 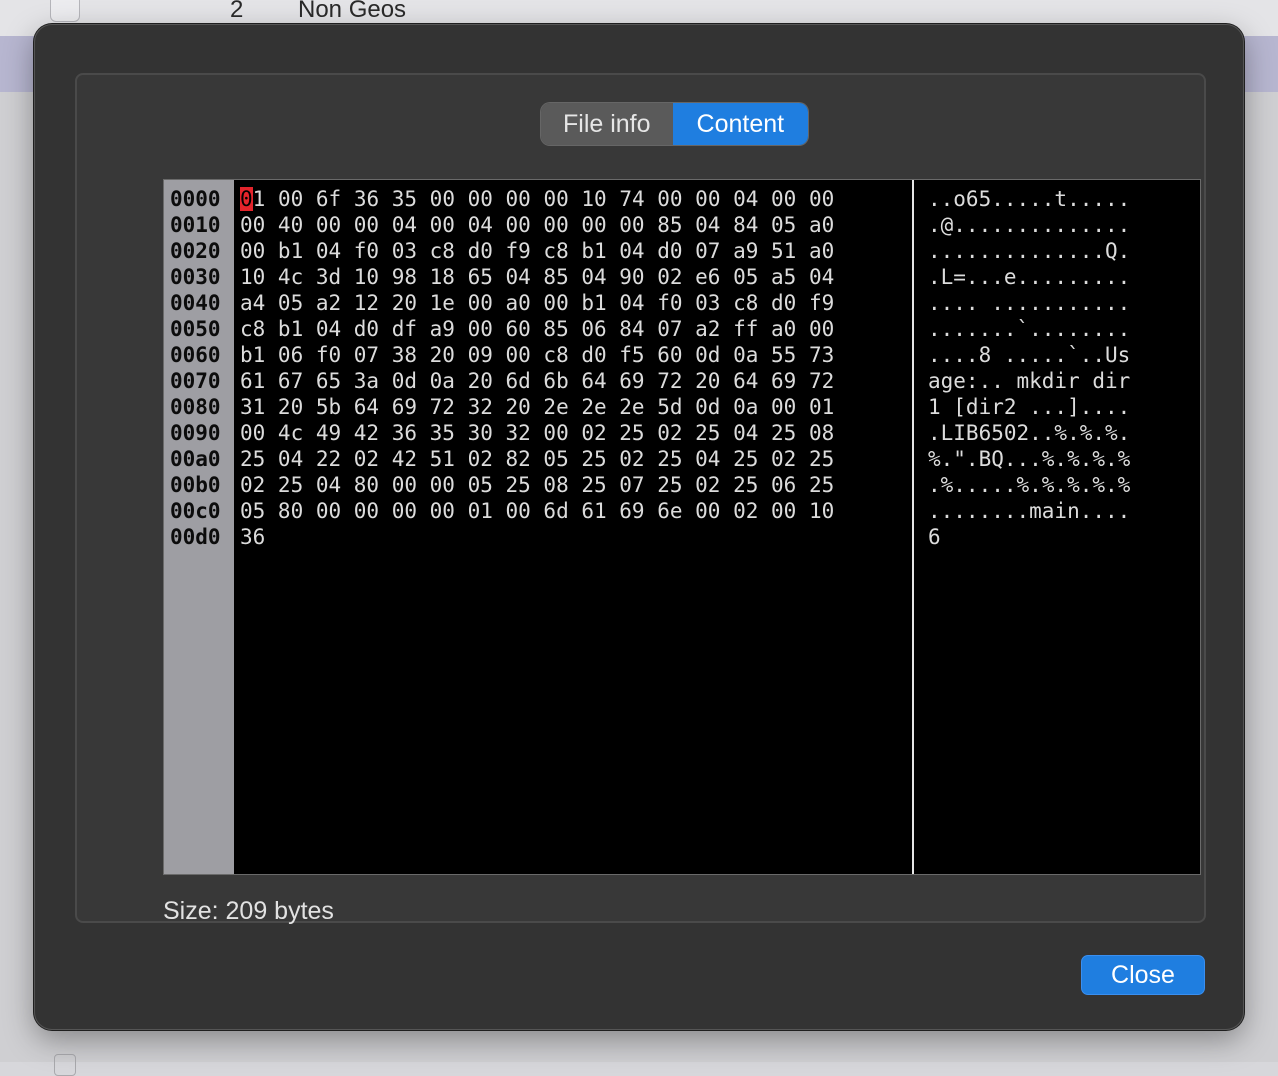 I want to click on cursor-byte: 01, so click(x=252, y=199).